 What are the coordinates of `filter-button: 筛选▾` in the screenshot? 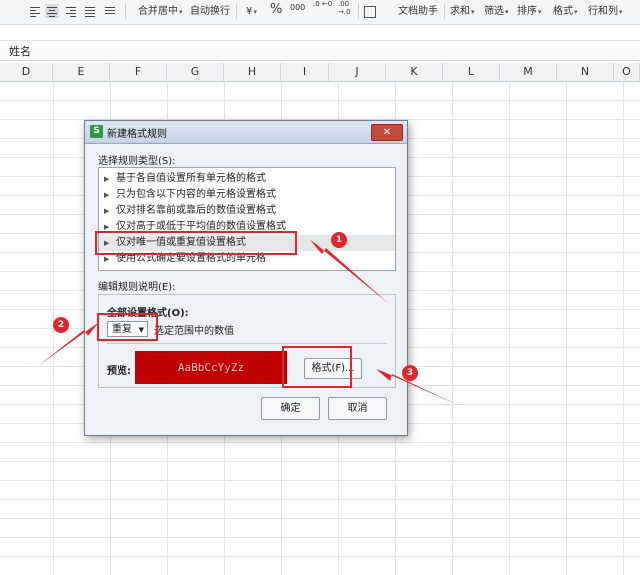 It's located at (496, 12).